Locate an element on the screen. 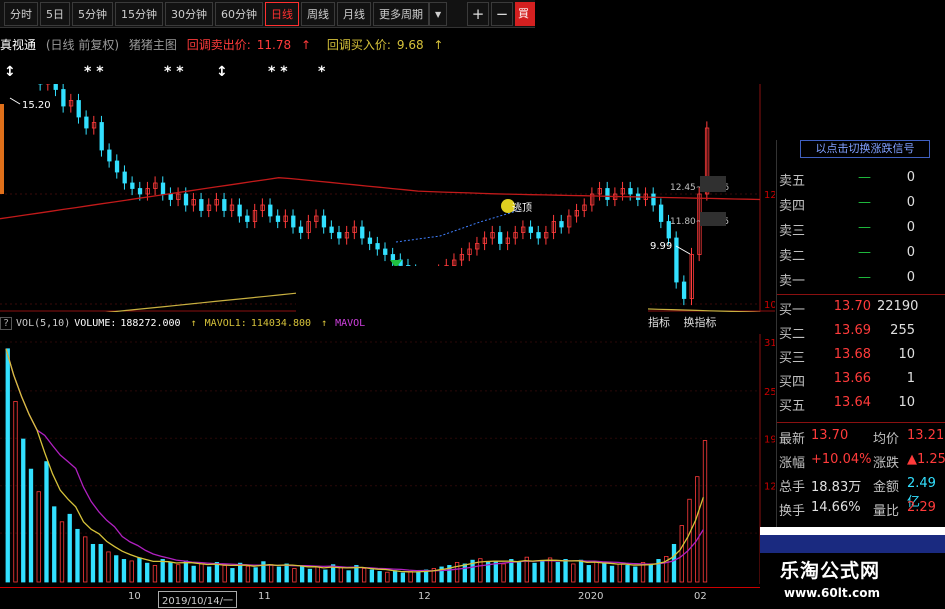  switch-indicator-button: 换指标 is located at coordinates (700, 322).